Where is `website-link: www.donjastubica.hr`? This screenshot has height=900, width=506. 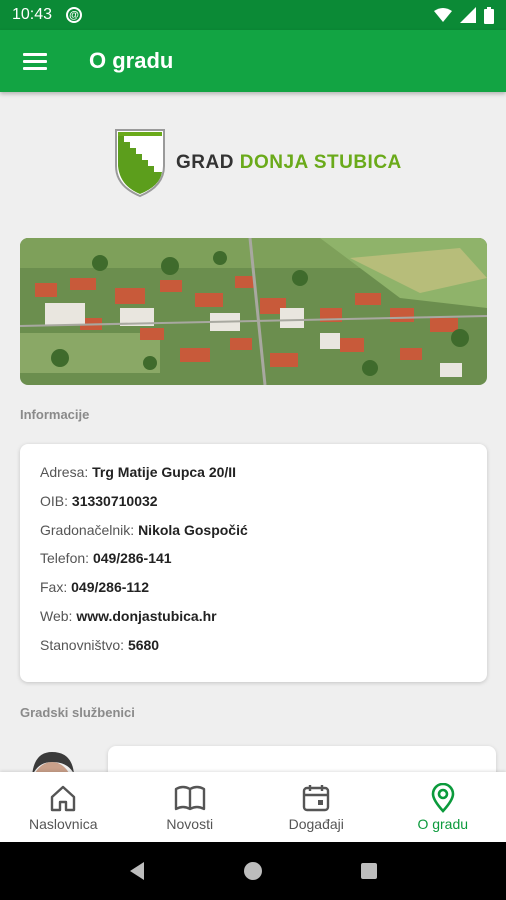
website-link: www.donjastubica.hr is located at coordinates (146, 616).